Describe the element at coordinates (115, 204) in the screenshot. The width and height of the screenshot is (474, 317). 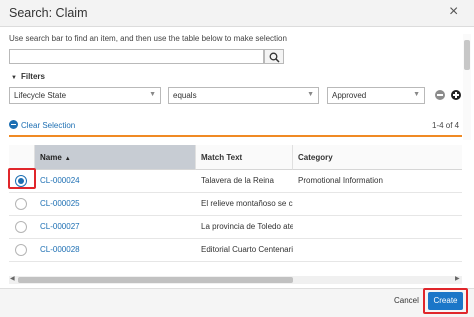
I see `name-cell: CL-000025` at that location.